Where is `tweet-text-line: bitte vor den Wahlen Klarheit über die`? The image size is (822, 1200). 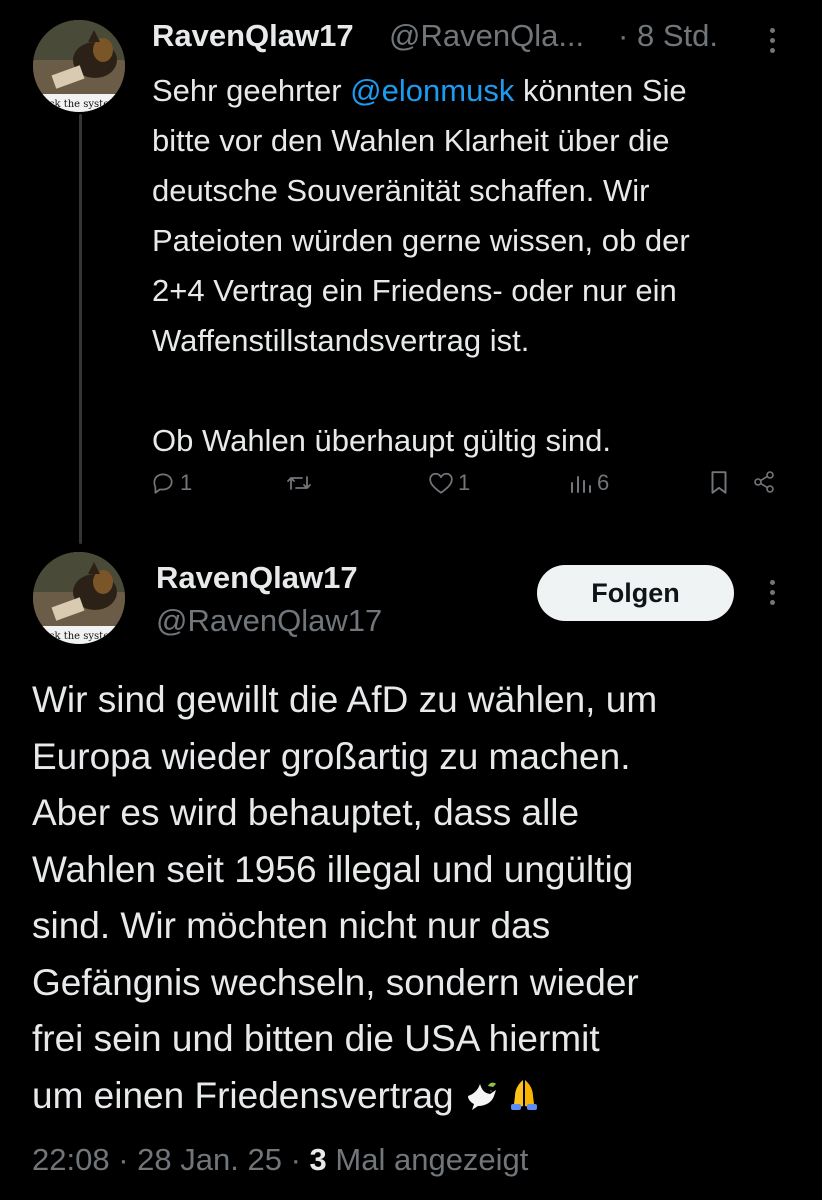 tweet-text-line: bitte vor den Wahlen Klarheit über die is located at coordinates (411, 140).